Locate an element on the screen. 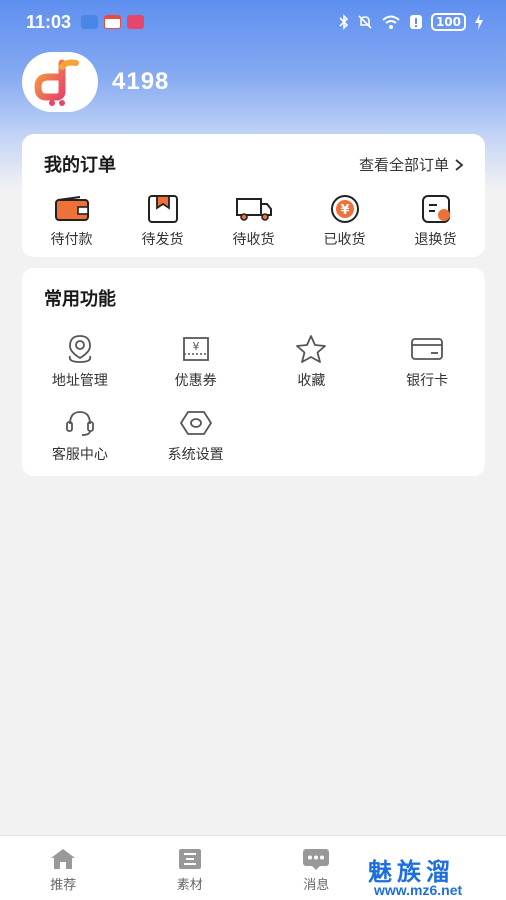  func-coupons: ¥ 优惠券 is located at coordinates (196, 371).